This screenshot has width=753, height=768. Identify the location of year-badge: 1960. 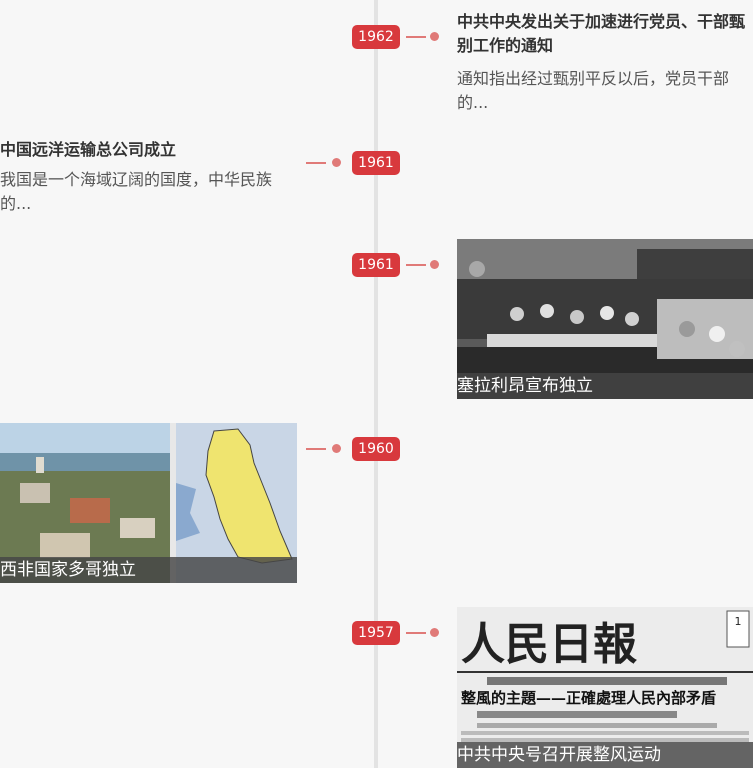
(376, 449).